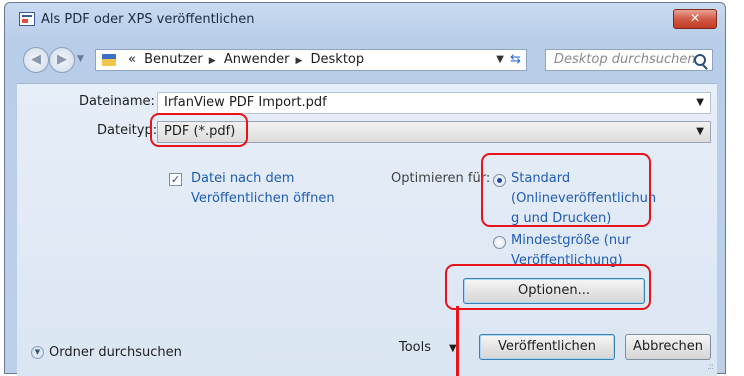  What do you see at coordinates (625, 59) in the screenshot?
I see `search-placeholder: Desktop durchsuchen` at bounding box center [625, 59].